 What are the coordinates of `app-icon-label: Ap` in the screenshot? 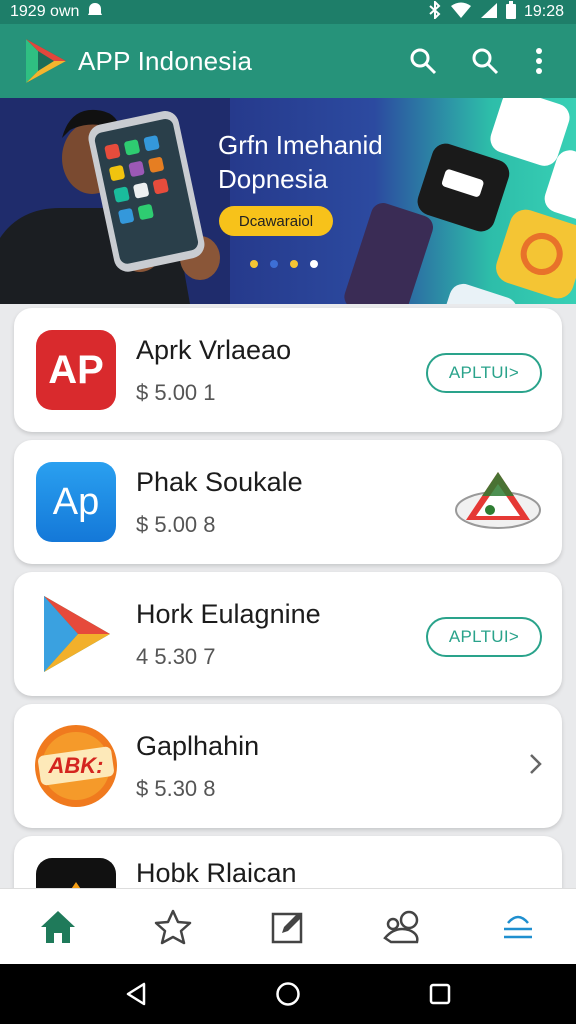 It's located at (76, 501).